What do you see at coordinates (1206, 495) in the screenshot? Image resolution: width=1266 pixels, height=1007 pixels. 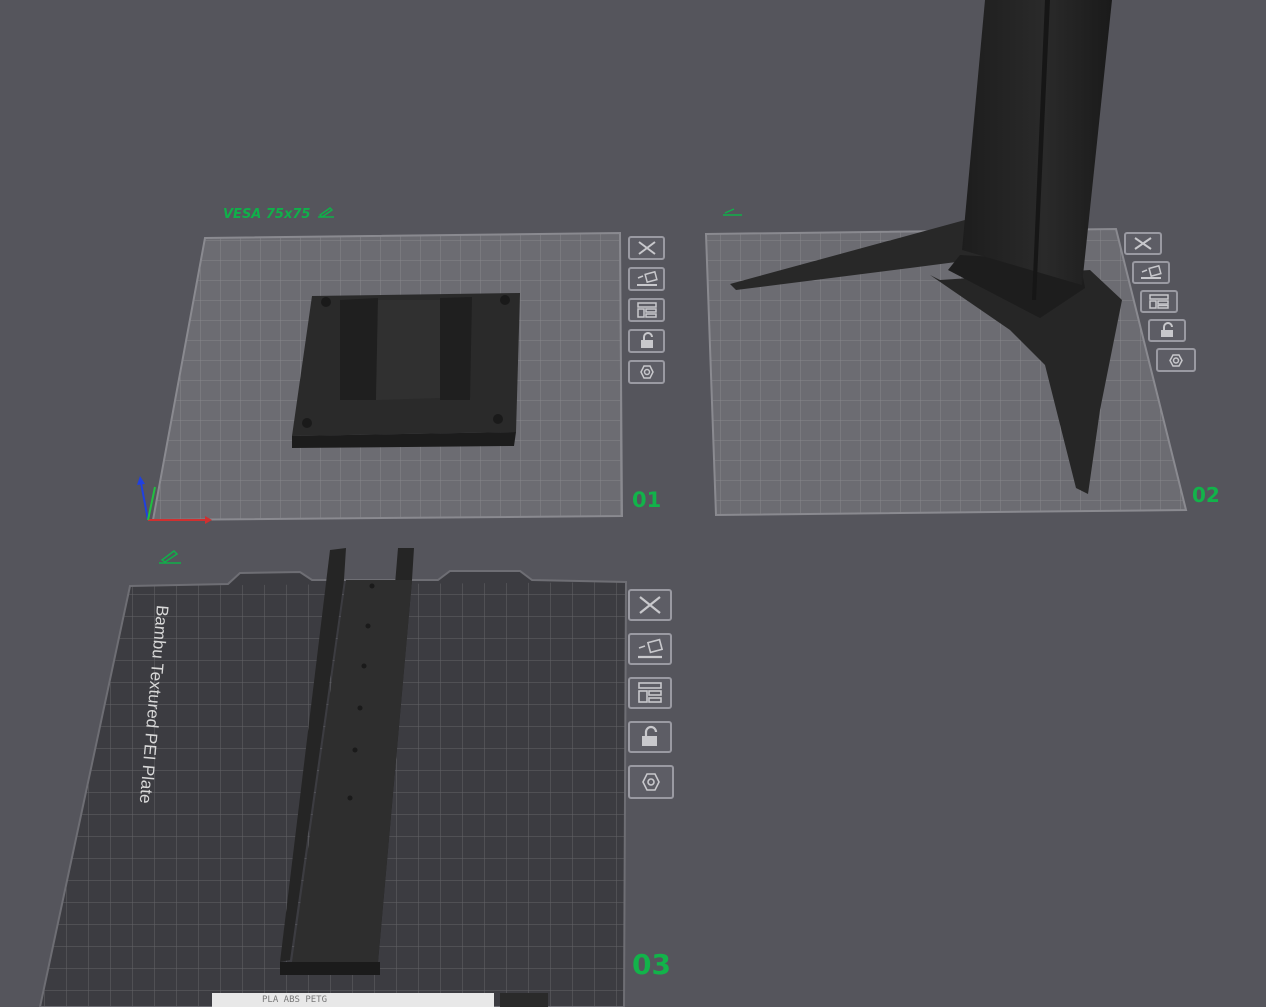 I see `plate-2-number: 02` at bounding box center [1206, 495].